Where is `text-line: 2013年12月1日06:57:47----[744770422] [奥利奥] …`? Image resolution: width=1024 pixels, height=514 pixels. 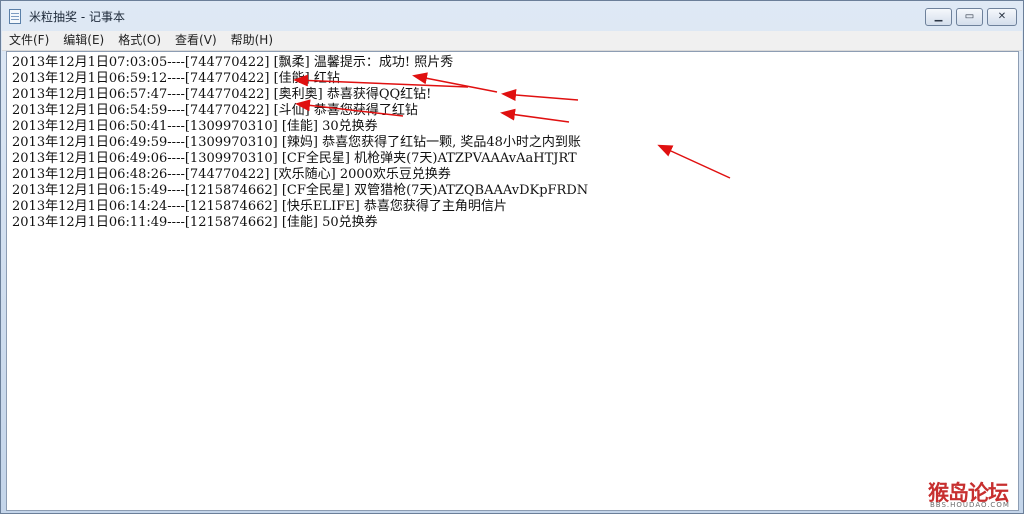 text-line: 2013年12月1日06:57:47----[744770422] [奥利奥] … is located at coordinates (222, 94).